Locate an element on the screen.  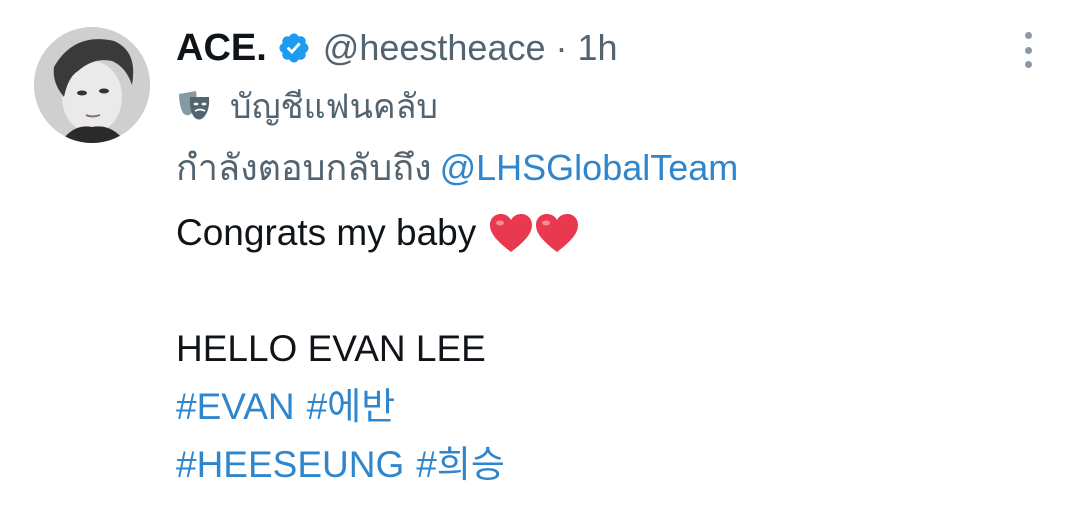
tweet-header: ACE. @heestheace · 1h is located at coordinates (598, 48).